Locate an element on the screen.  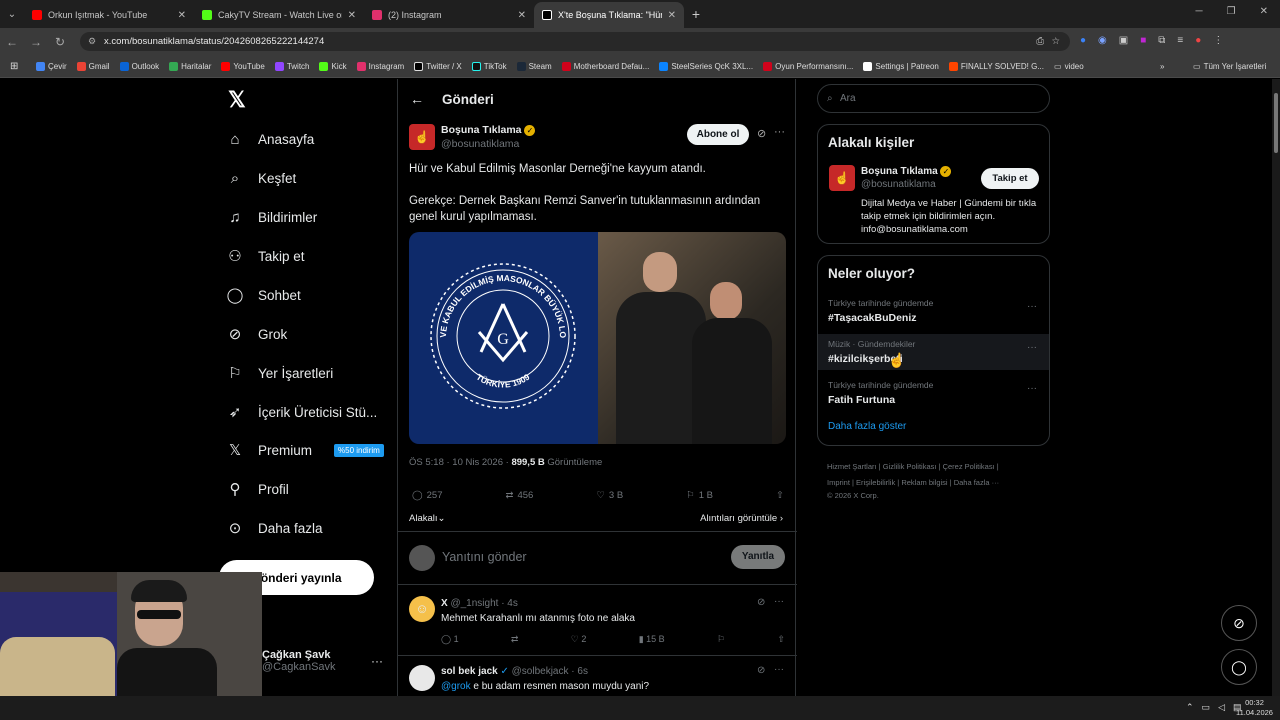
scroll-thumb is located at coordinates (1276, 123).